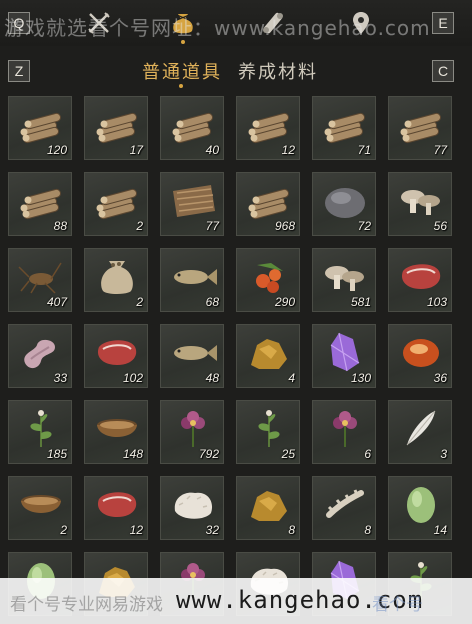  Describe the element at coordinates (56, 454) in the screenshot. I see `item-count: 185` at that location.